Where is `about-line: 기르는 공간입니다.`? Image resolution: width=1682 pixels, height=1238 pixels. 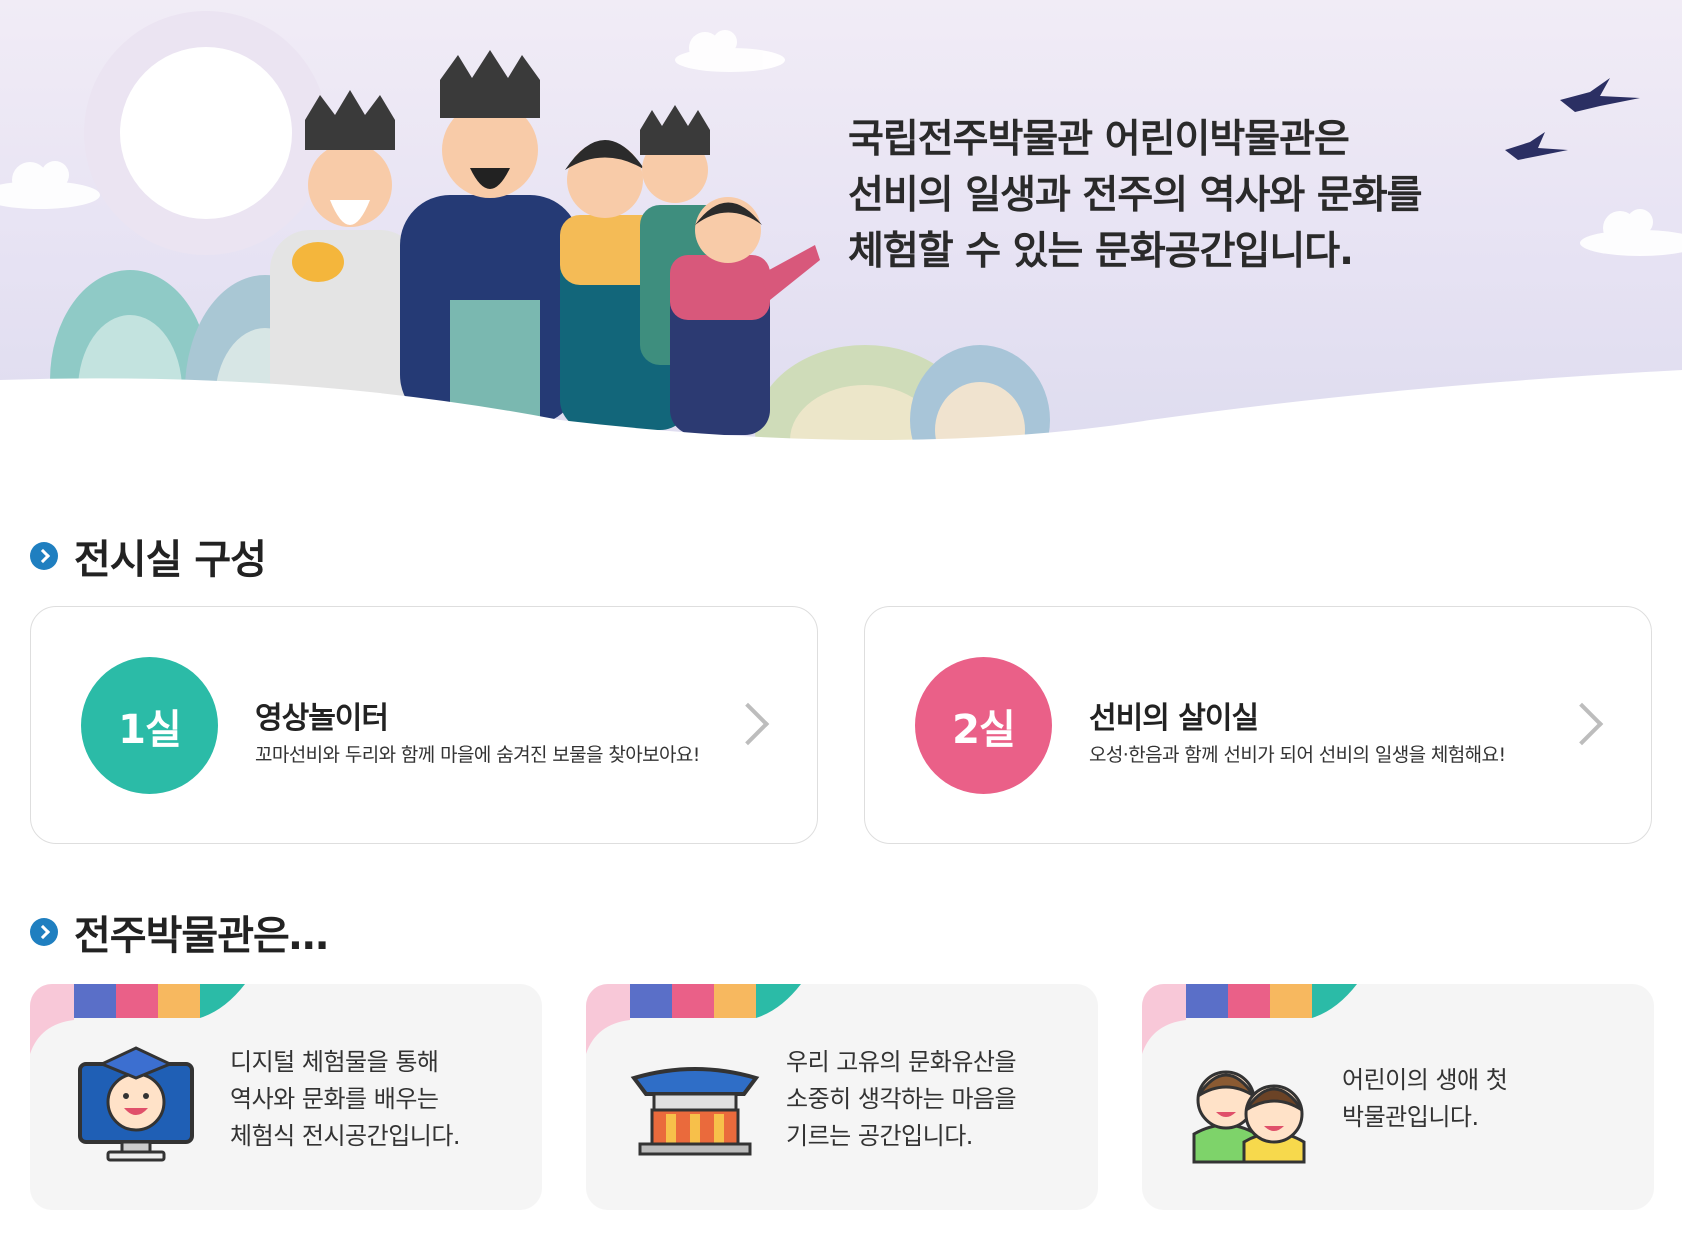 about-line: 기르는 공간입니다. is located at coordinates (879, 1136).